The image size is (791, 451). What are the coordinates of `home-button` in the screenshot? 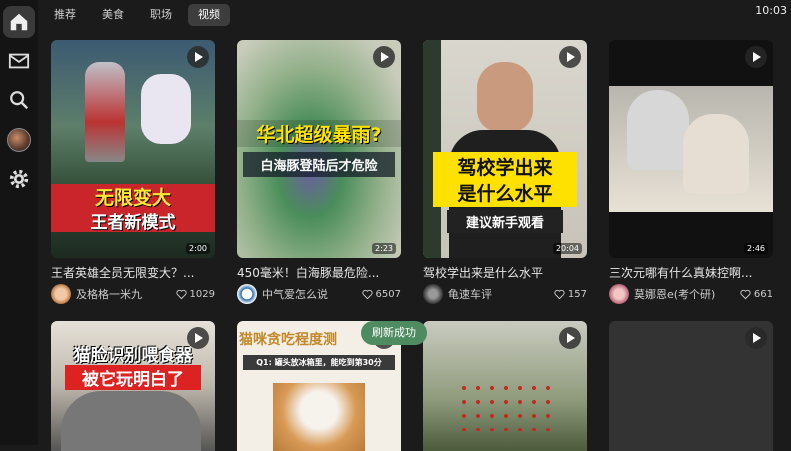 It's located at (19, 22).